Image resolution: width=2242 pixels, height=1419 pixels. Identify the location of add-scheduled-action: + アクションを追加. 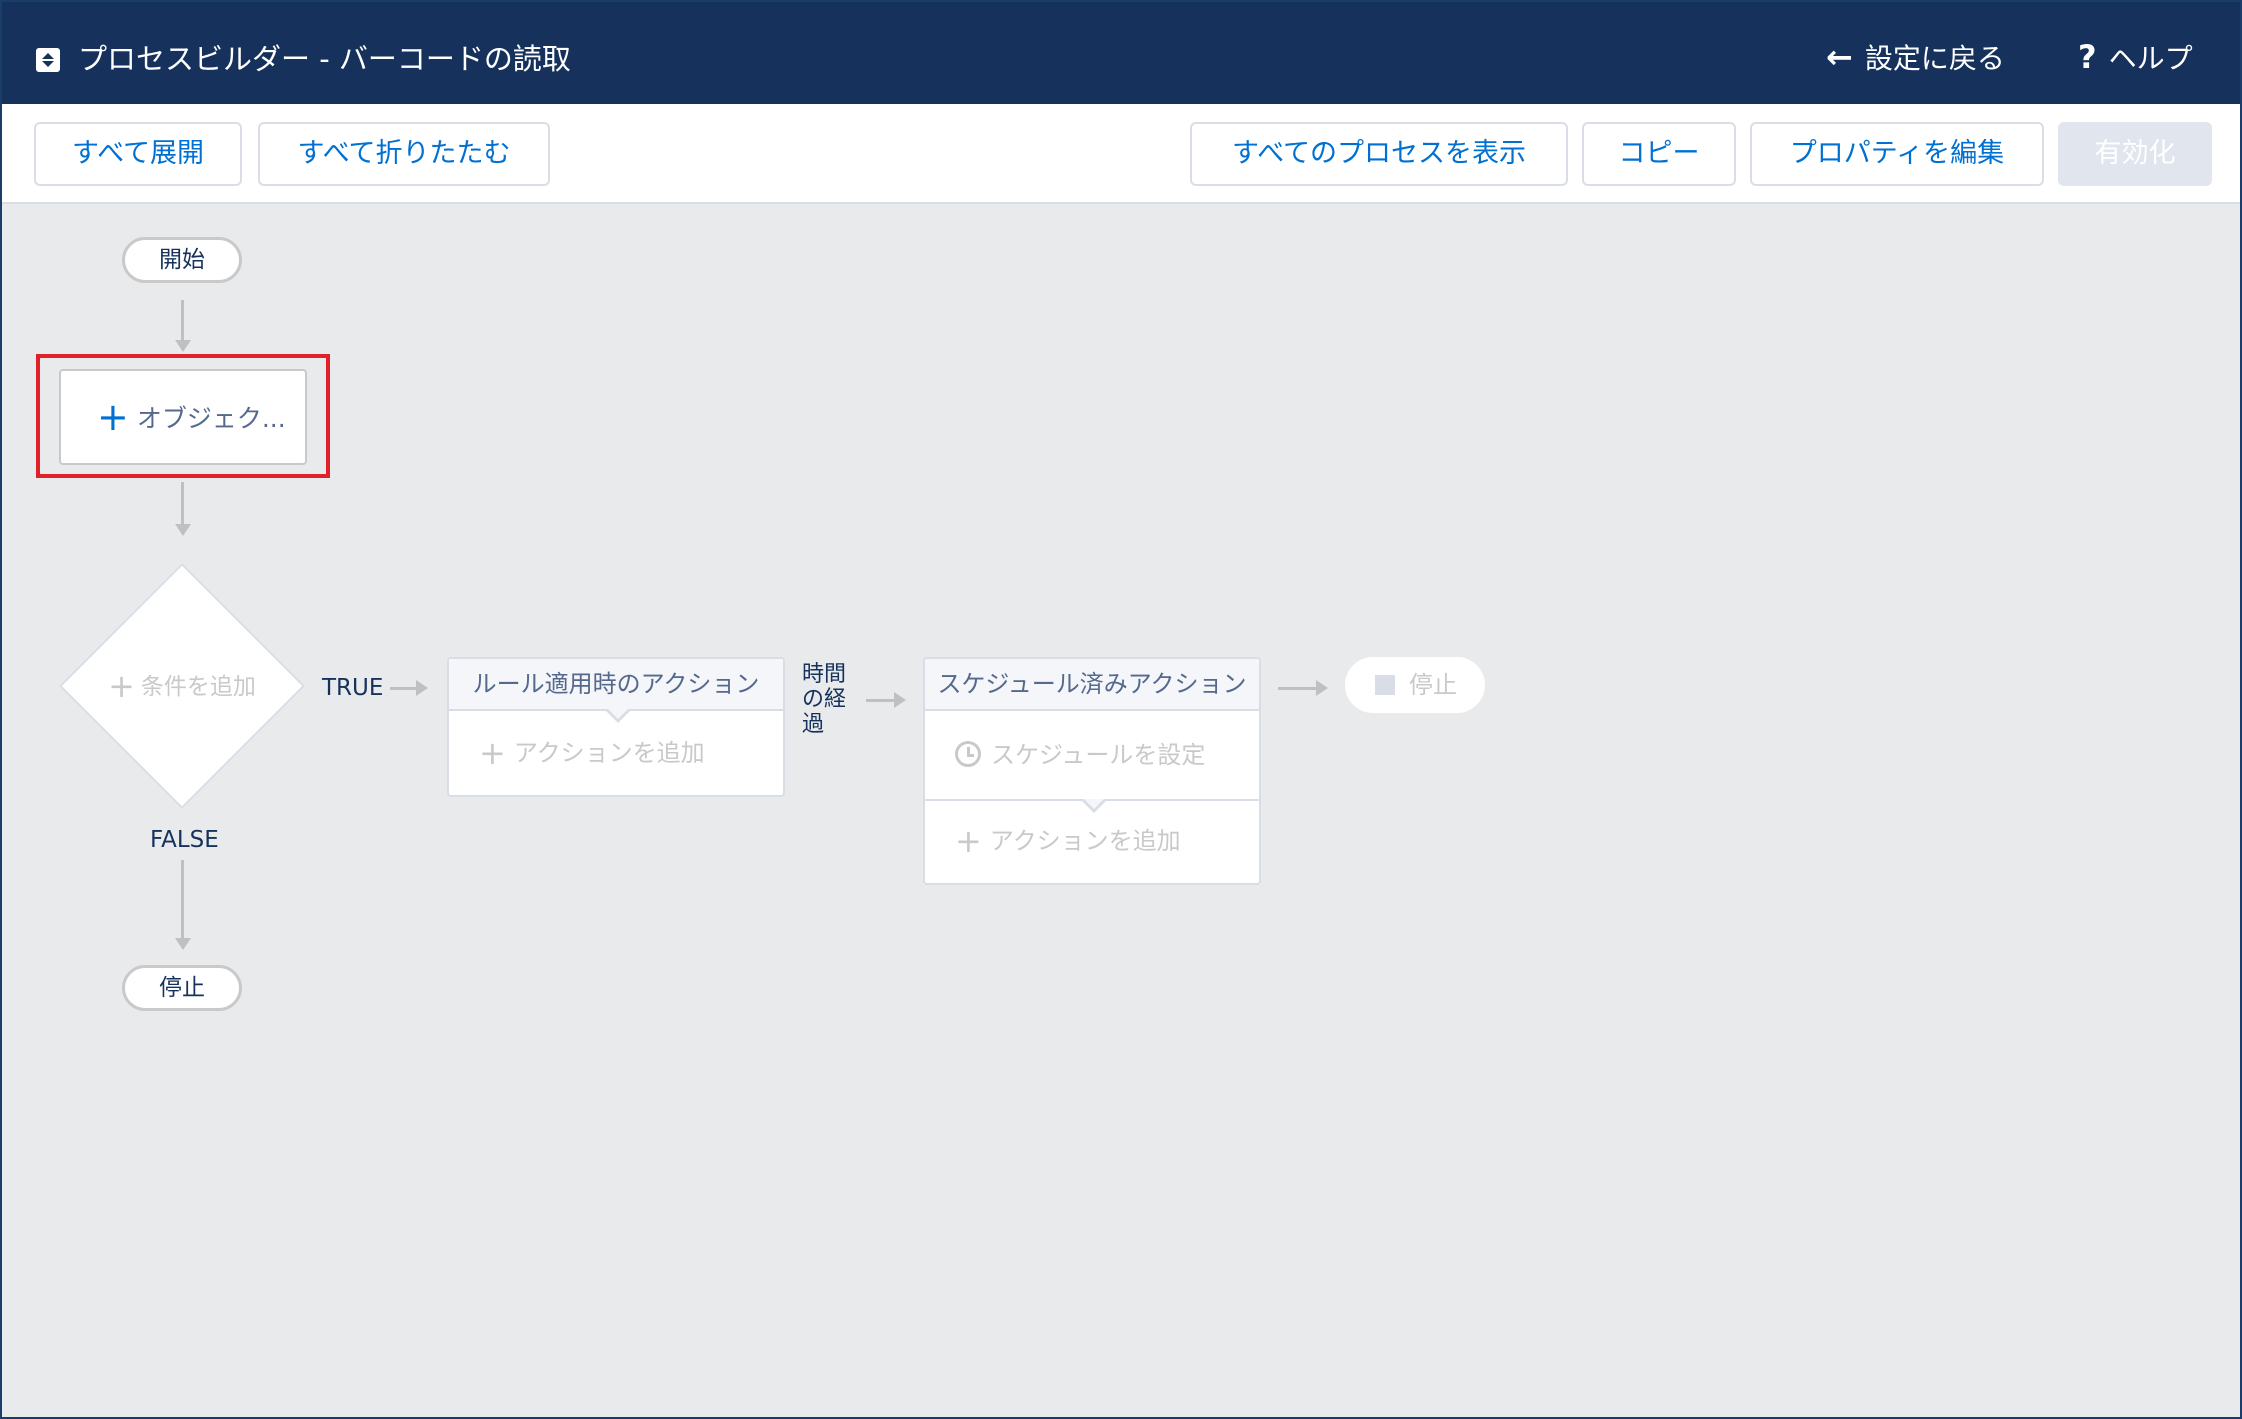
(1092, 841).